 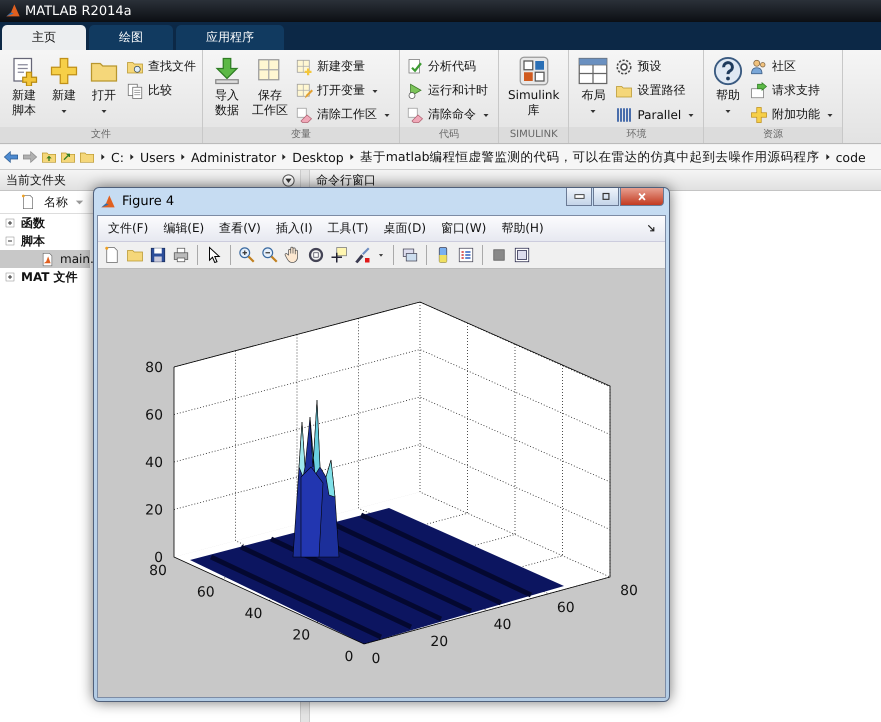 What do you see at coordinates (233, 157) in the screenshot?
I see `path-segment: Administrator` at bounding box center [233, 157].